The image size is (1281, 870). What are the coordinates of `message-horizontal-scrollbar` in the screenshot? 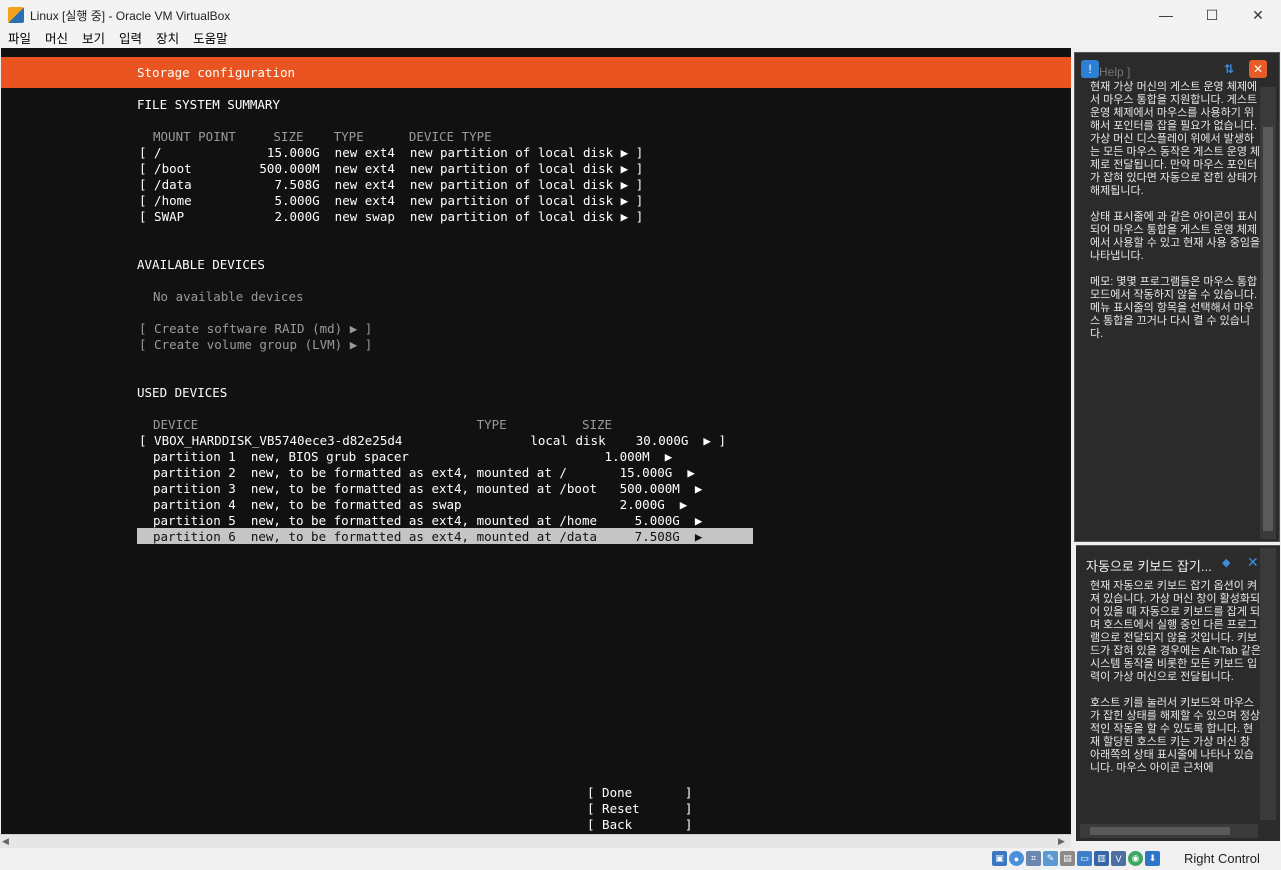 It's located at (1169, 831).